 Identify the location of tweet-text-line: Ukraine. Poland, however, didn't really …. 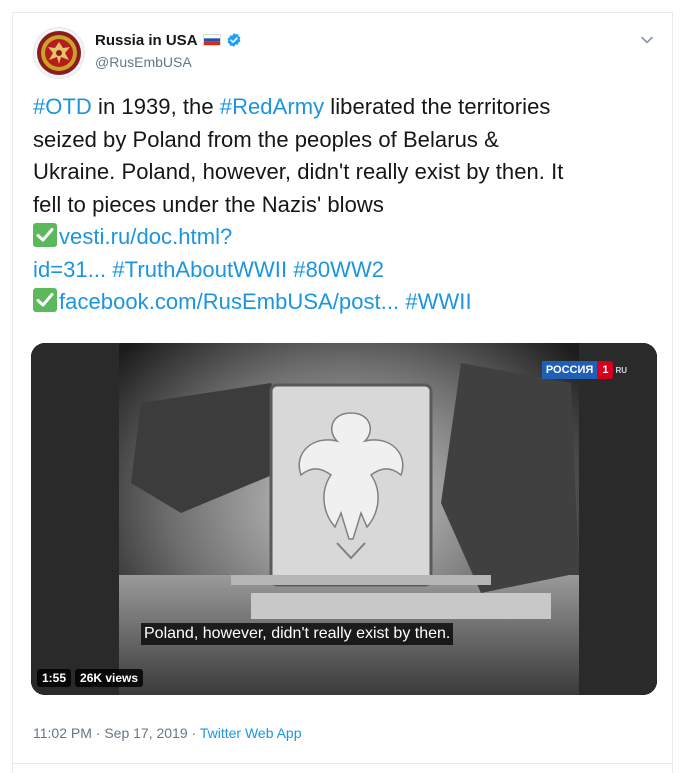
(348, 172).